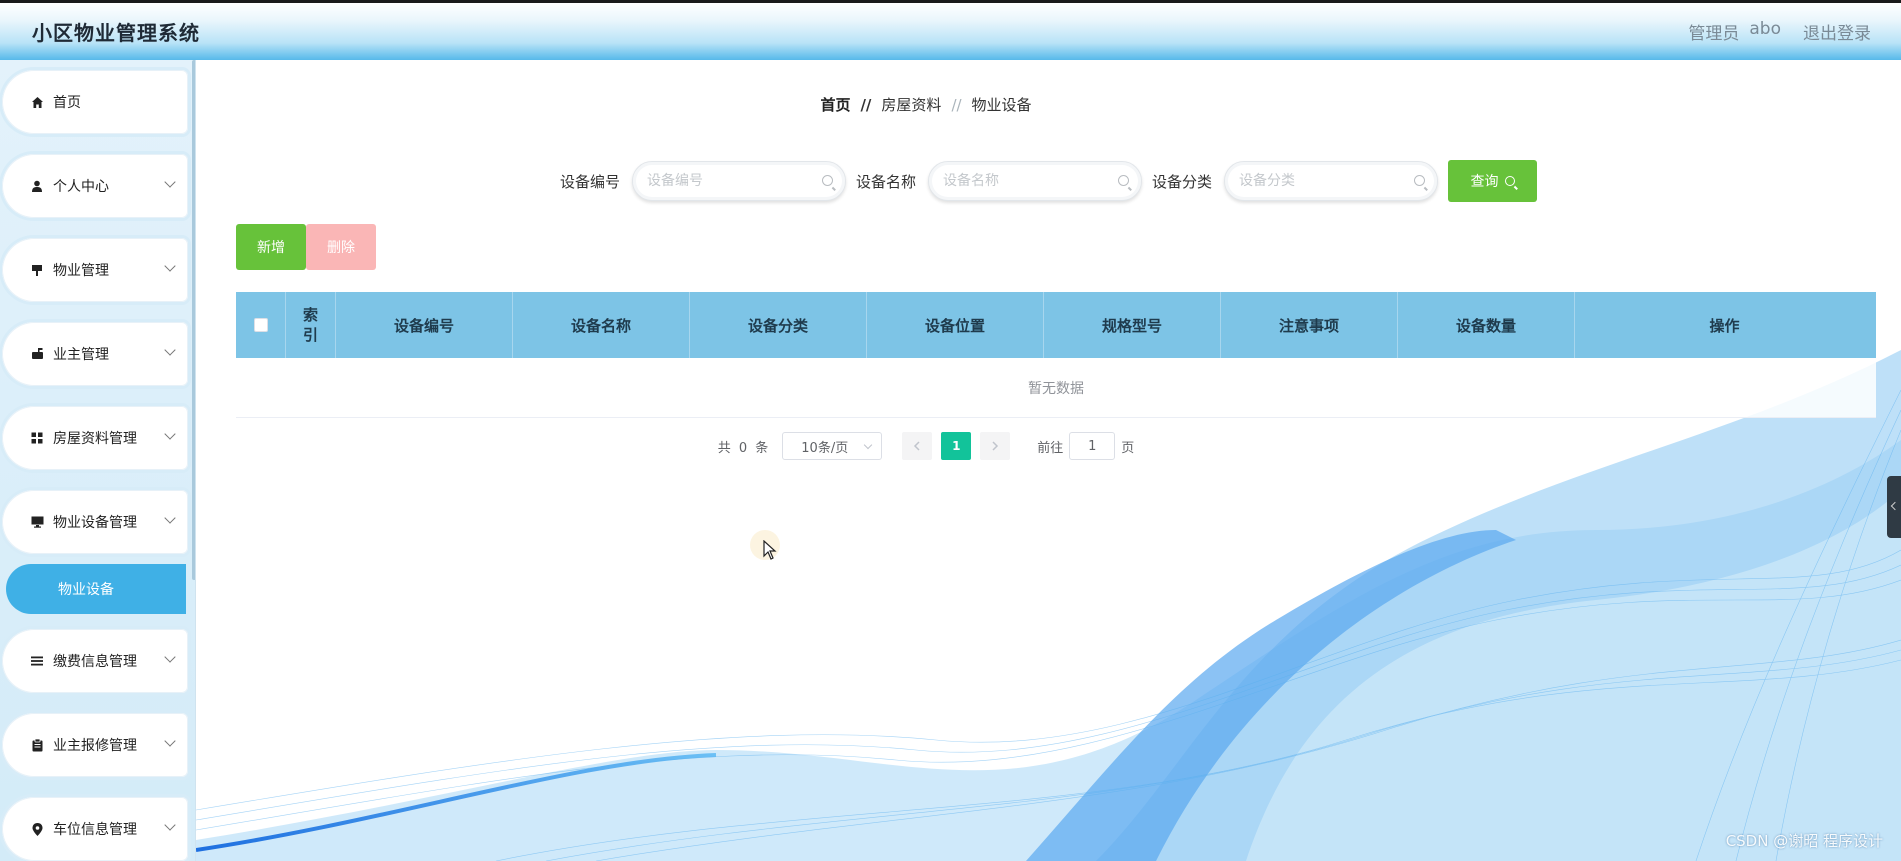 The image size is (1901, 861). I want to click on sidebar-item-personal-center: 个人中心, so click(95, 186).